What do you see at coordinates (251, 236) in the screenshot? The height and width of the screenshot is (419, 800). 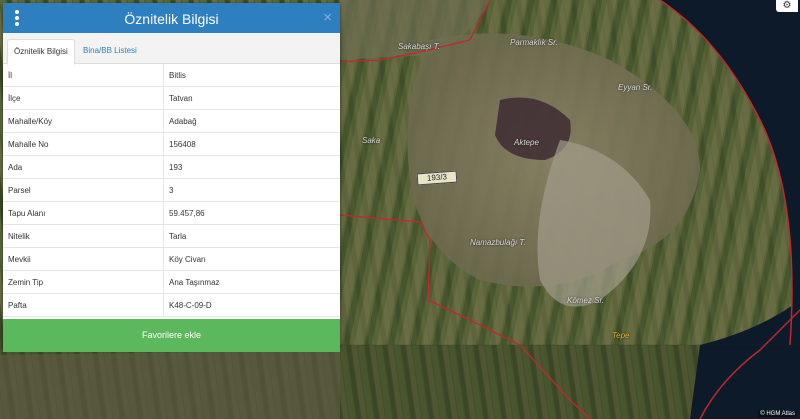 I see `row-value-nitelik: Tarla` at bounding box center [251, 236].